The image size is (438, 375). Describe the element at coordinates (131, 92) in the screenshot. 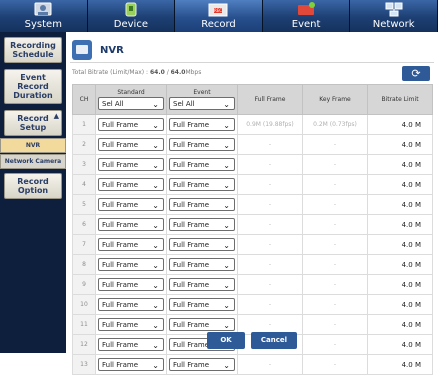

I see `col-standard-label: Standard` at that location.